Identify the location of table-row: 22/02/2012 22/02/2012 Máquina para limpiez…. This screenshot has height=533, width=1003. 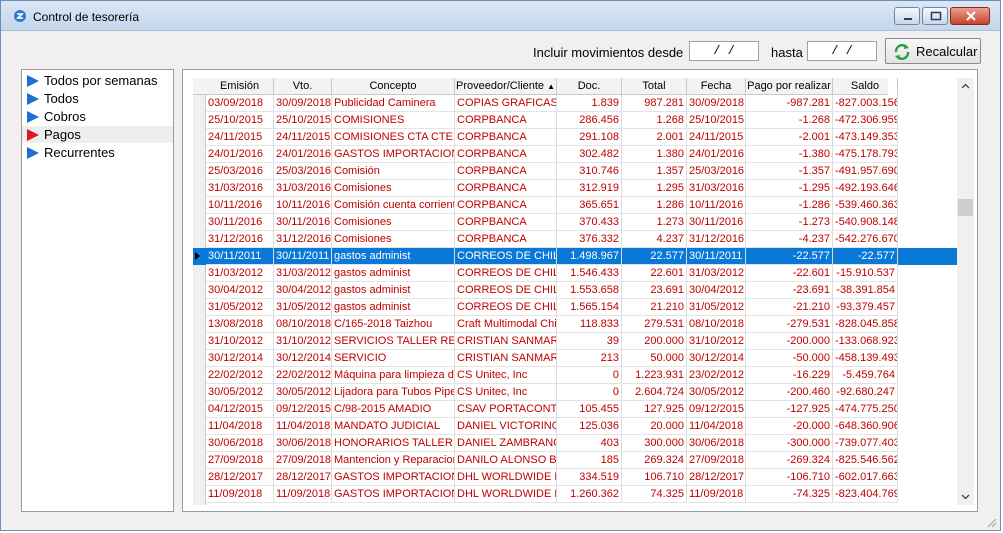
(575, 375).